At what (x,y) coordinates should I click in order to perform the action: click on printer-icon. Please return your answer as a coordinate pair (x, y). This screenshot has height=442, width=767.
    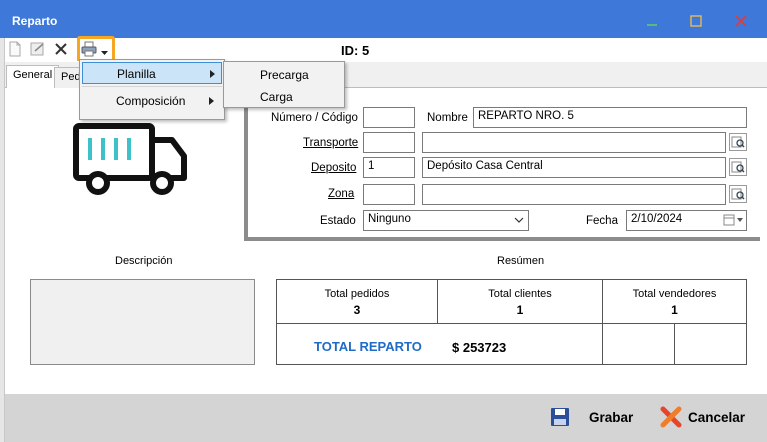
    Looking at the image, I should click on (89, 49).